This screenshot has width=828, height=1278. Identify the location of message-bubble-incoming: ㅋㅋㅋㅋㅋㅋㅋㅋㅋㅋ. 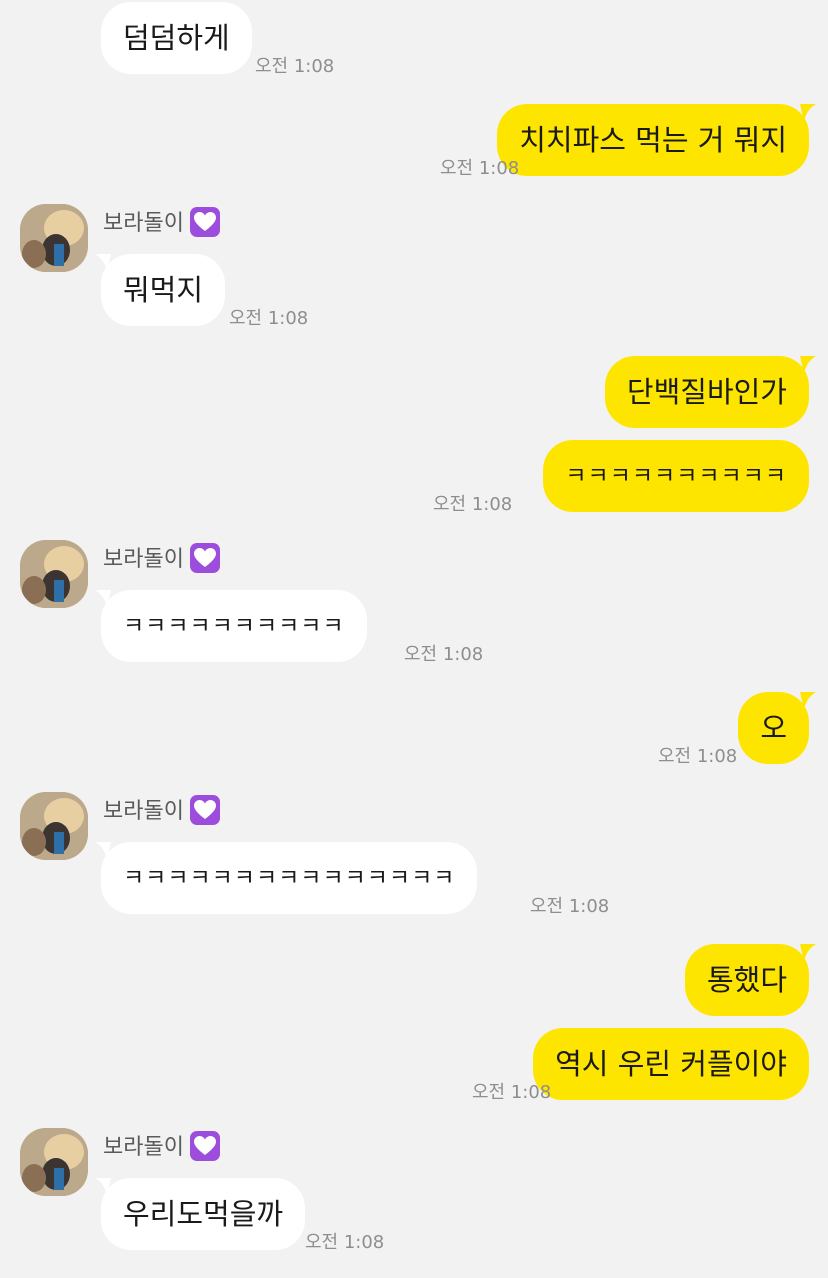
(234, 626).